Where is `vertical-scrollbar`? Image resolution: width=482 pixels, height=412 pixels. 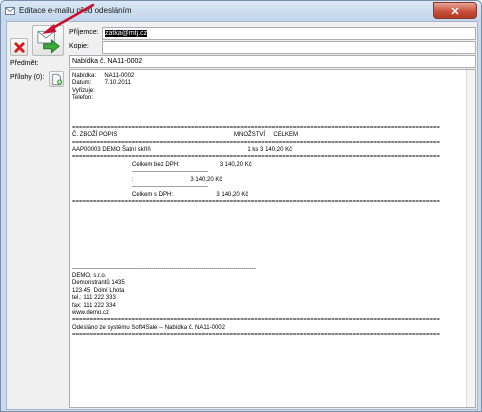 vertical-scrollbar is located at coordinates (470, 238).